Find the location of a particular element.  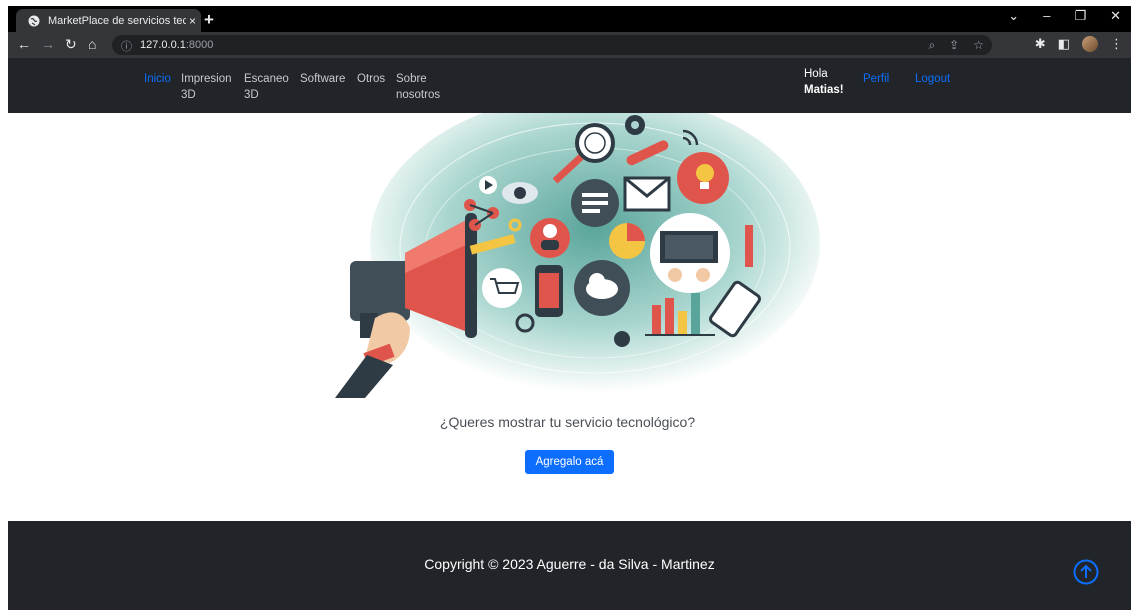

laptop-icon is located at coordinates (690, 253).